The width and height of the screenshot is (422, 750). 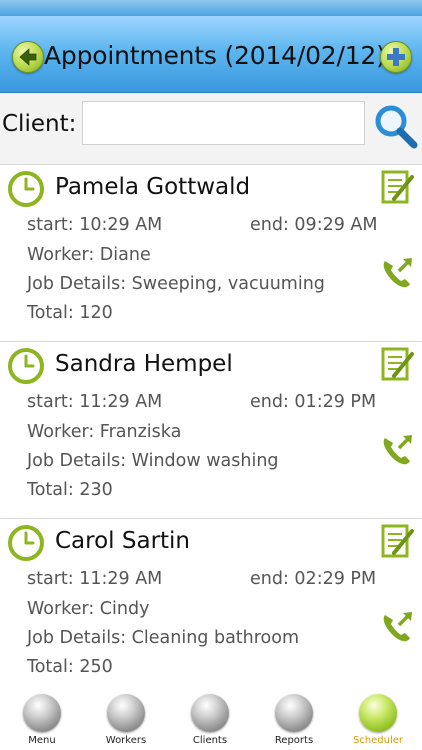 What do you see at coordinates (39, 124) in the screenshot?
I see `client-label: Client:` at bounding box center [39, 124].